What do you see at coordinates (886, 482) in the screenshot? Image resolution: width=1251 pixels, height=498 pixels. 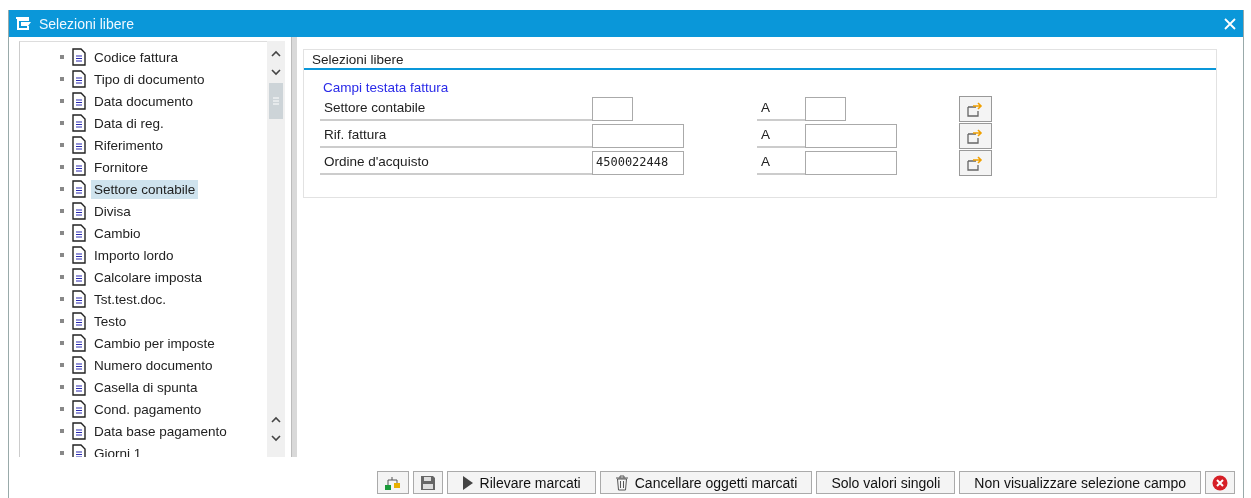 I see `toolbar-button: Solo valori singoli` at bounding box center [886, 482].